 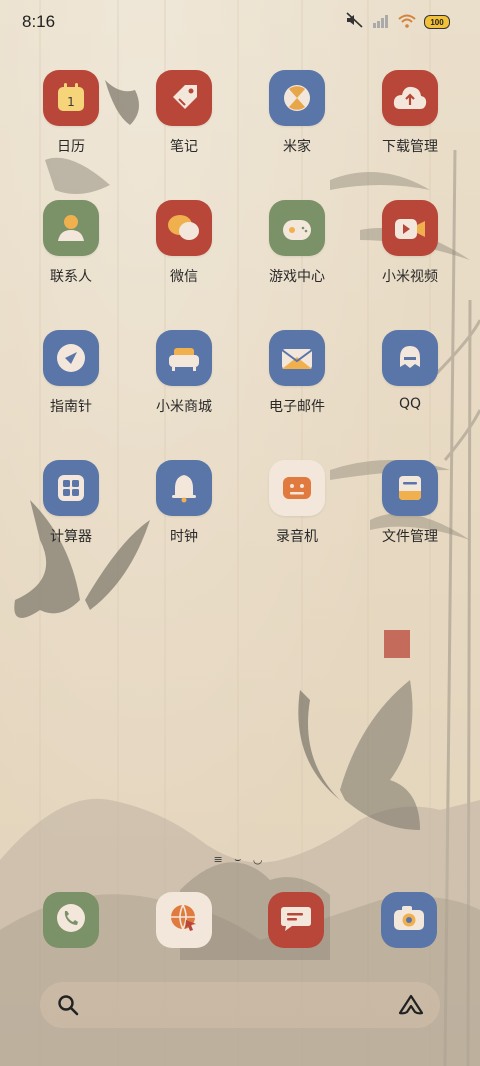 I want to click on app-contacts: 联系人, so click(x=71, y=243).